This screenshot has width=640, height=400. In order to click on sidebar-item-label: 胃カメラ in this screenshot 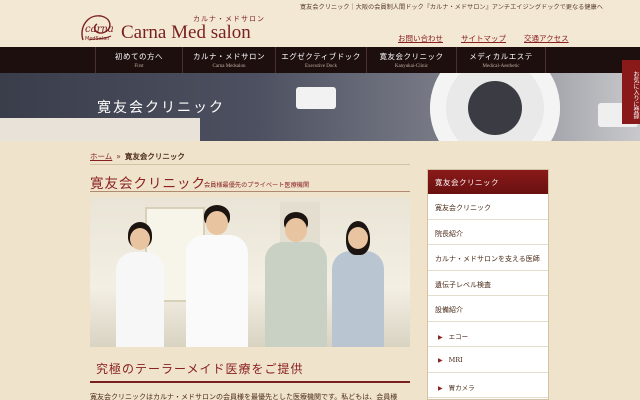, I will do `click(461, 387)`.